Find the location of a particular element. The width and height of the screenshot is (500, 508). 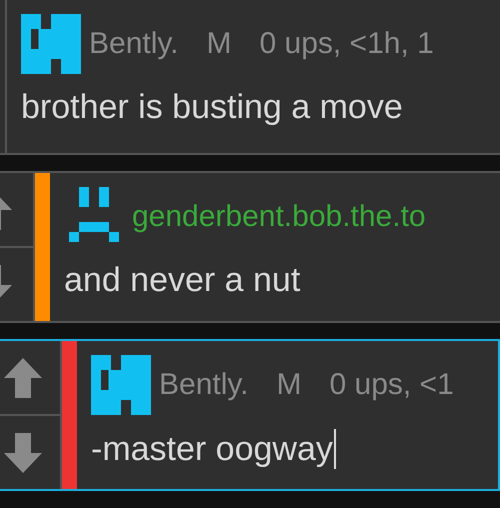

comment-meta: 0 ups, <1h, 1 is located at coordinates (347, 44).